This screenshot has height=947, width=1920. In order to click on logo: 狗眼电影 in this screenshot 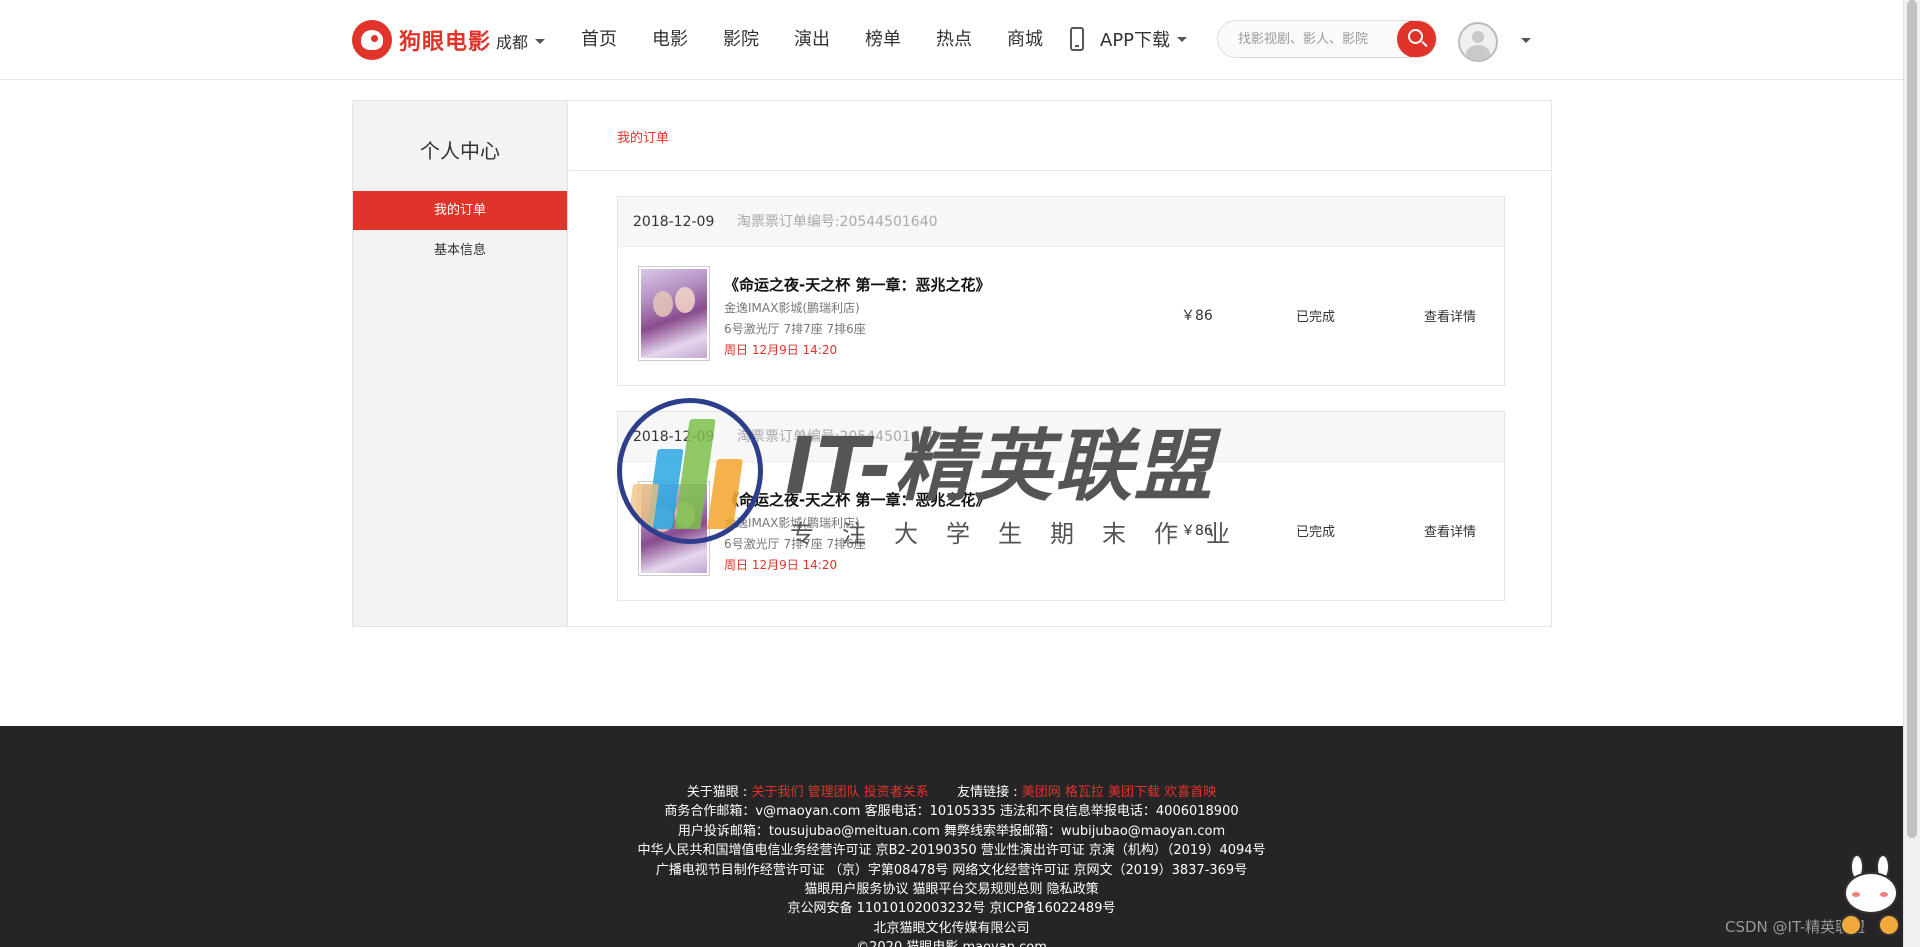, I will do `click(421, 40)`.